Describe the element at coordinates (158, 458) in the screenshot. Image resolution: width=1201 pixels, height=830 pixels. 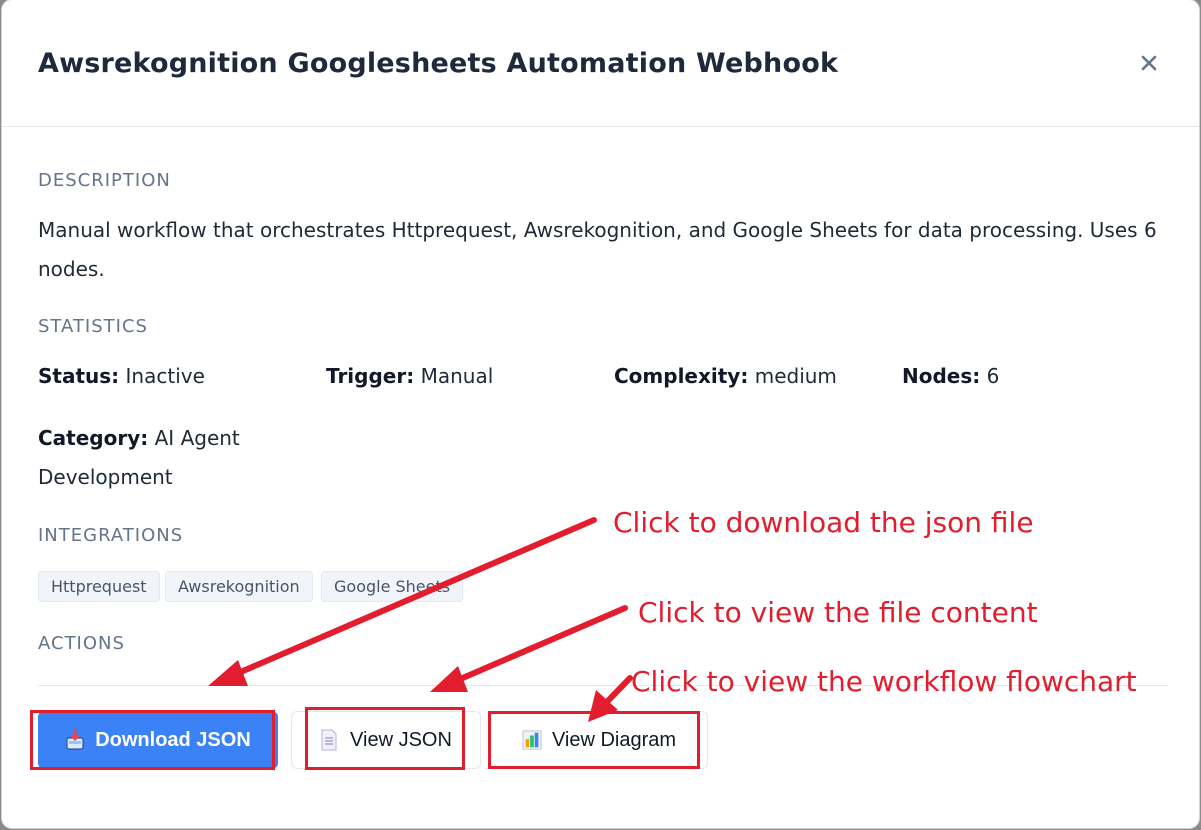
I see `stat-category: Category: AI Agent Development` at that location.